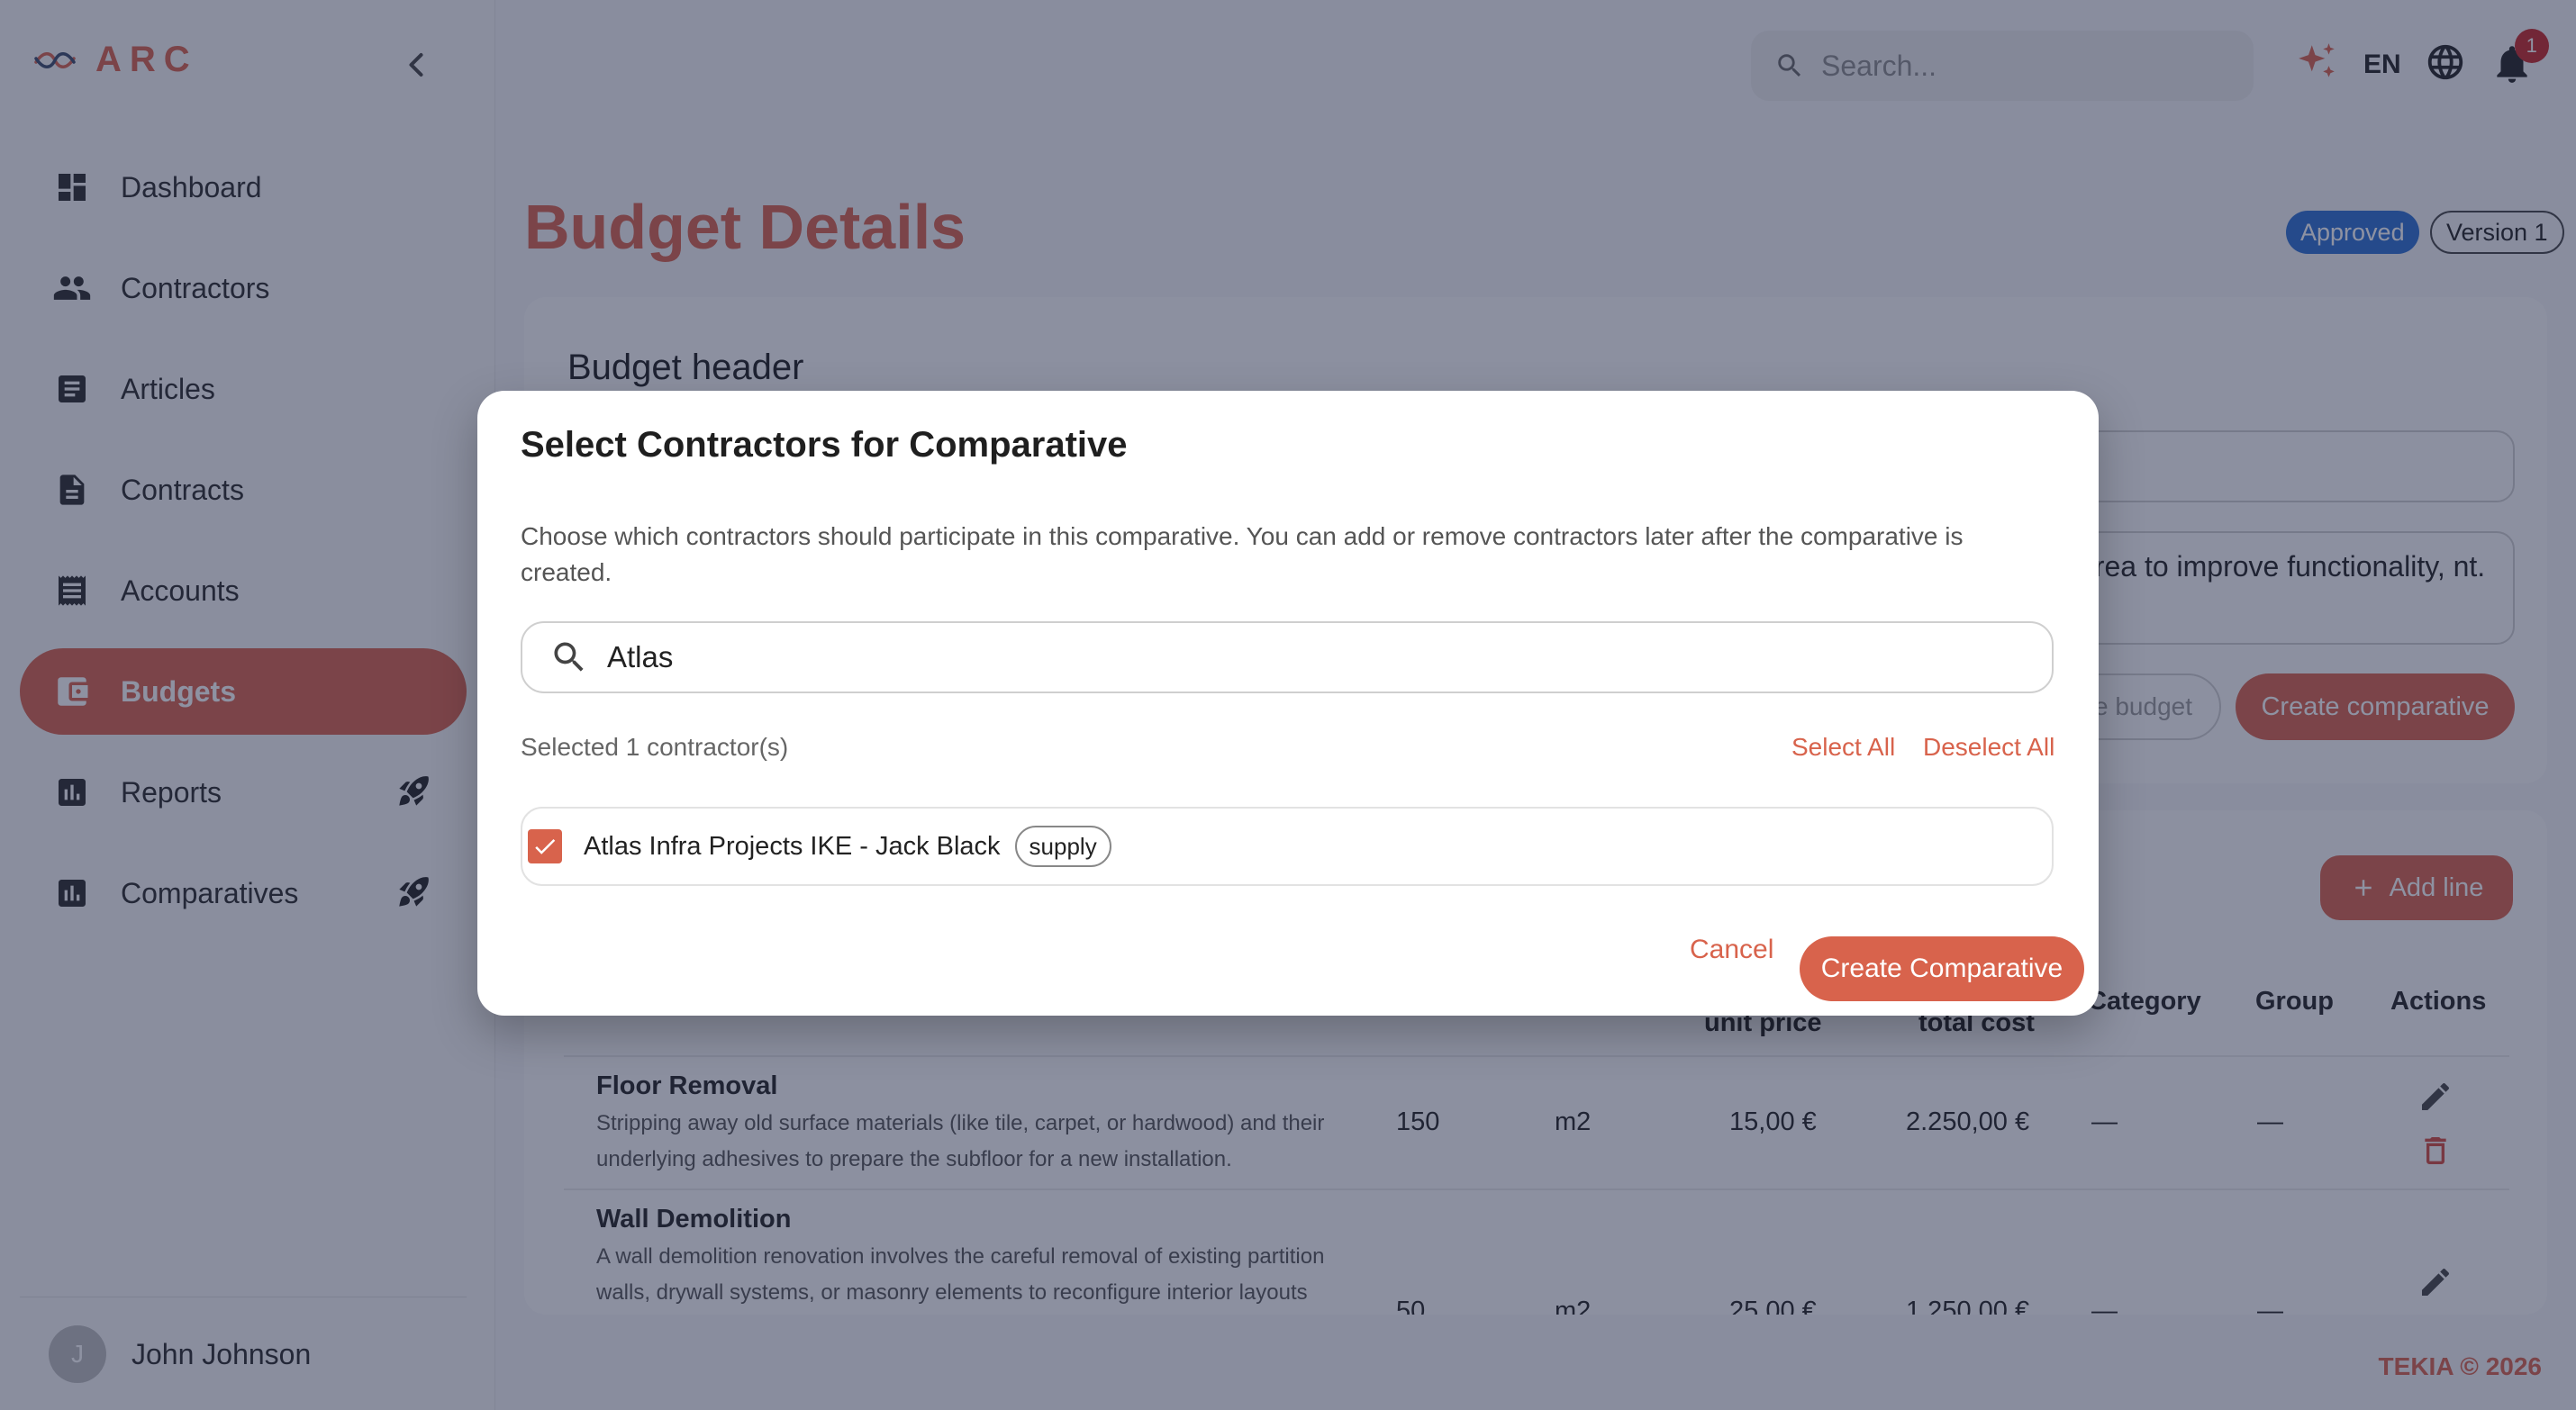  Describe the element at coordinates (792, 846) in the screenshot. I see `contractor-name: Atlas Infra Projects IKE - Jack Black` at that location.